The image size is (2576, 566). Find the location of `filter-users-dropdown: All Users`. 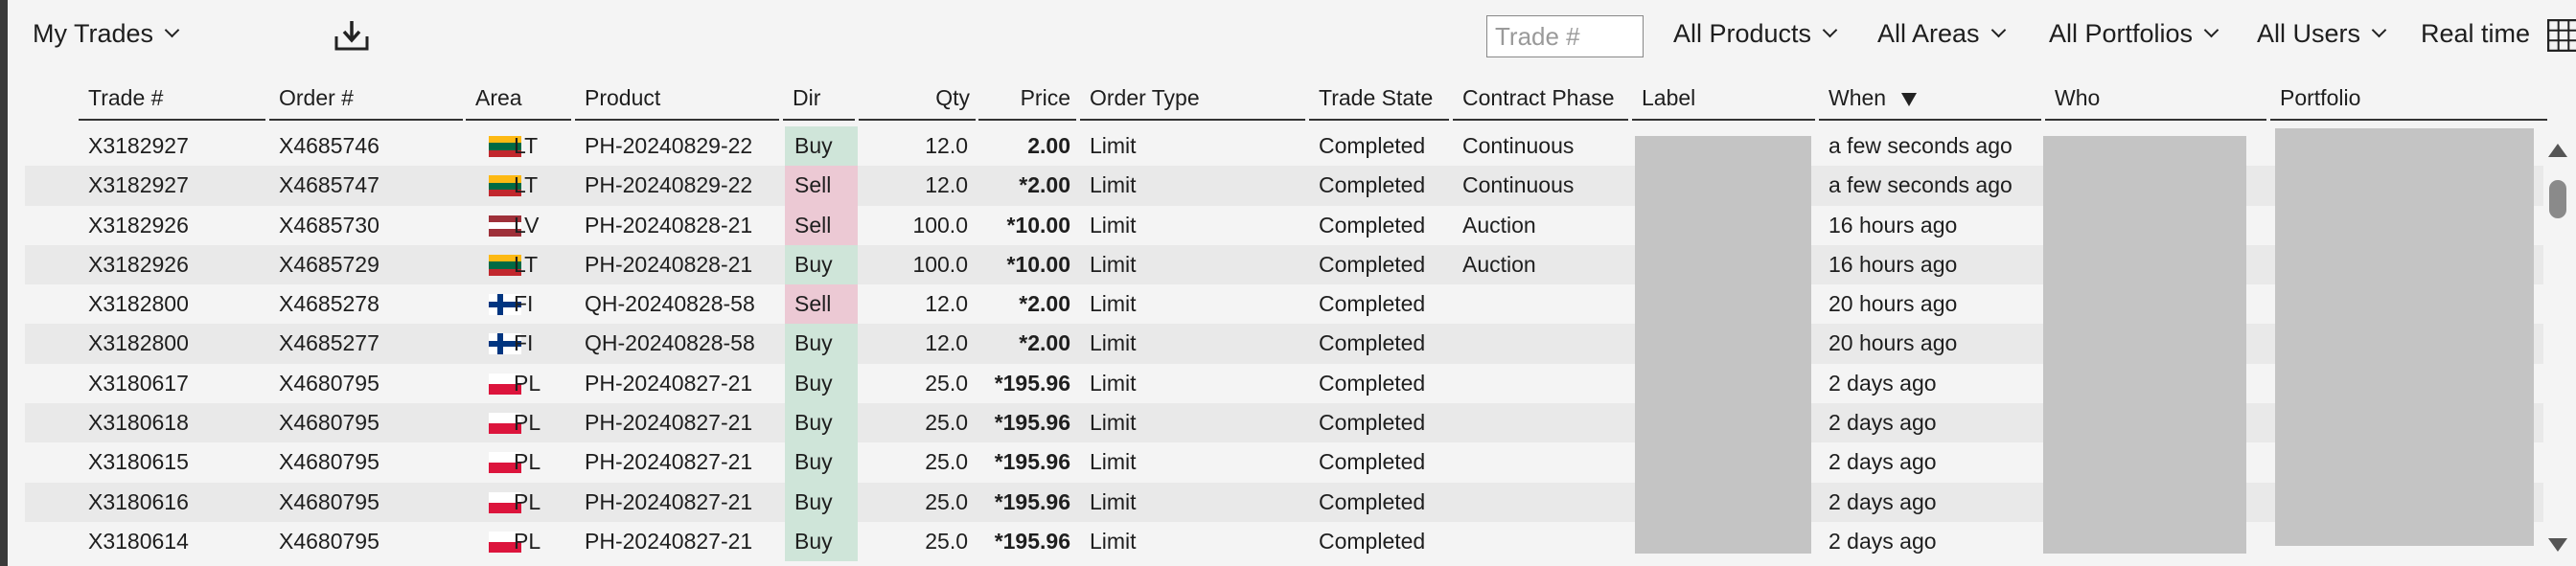

filter-users-dropdown: All Users is located at coordinates (2322, 34).